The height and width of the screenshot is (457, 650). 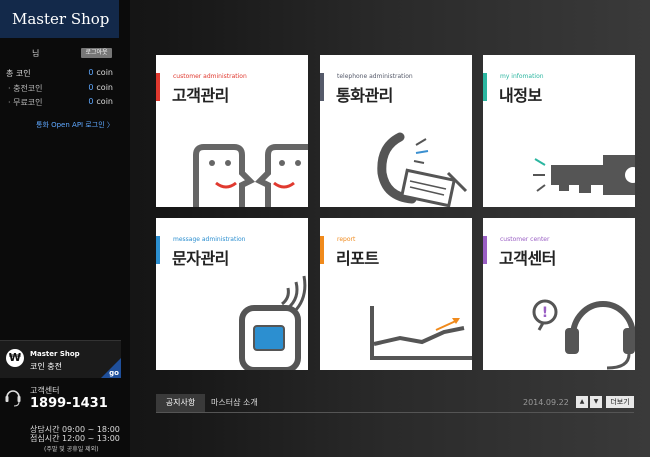 What do you see at coordinates (75, 438) in the screenshot?
I see `lunch-hours: 점심시간 12:00 ~ 13:00` at bounding box center [75, 438].